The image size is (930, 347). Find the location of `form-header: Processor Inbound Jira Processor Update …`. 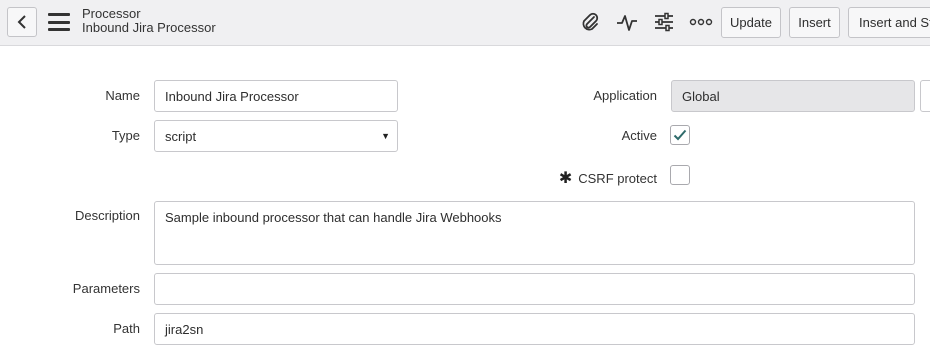

form-header: Processor Inbound Jira Processor Update … is located at coordinates (465, 23).